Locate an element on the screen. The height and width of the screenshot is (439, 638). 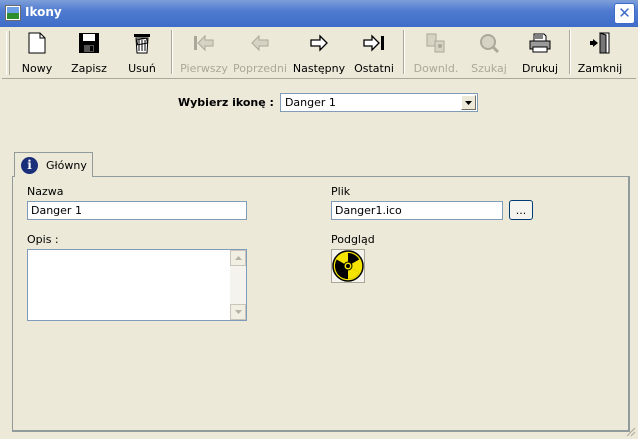
search-button: Szukaj is located at coordinates (489, 52).